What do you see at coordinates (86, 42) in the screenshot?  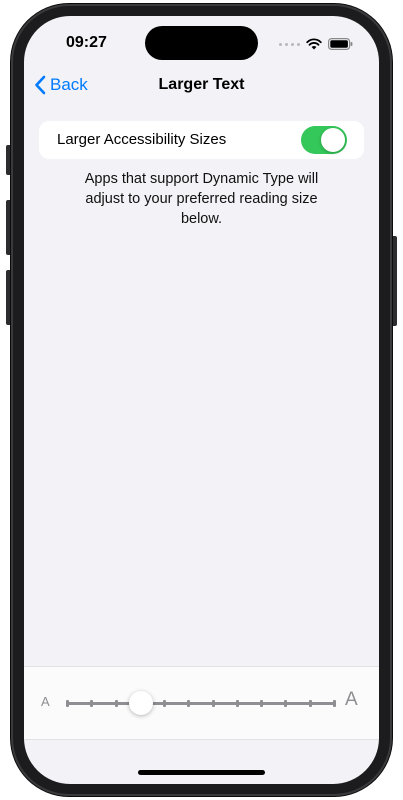 I see `status-time: 09:27` at bounding box center [86, 42].